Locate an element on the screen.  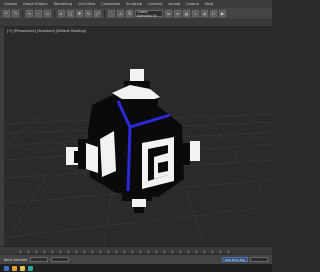
bind-icon: ≈ is located at coordinates (47, 13).